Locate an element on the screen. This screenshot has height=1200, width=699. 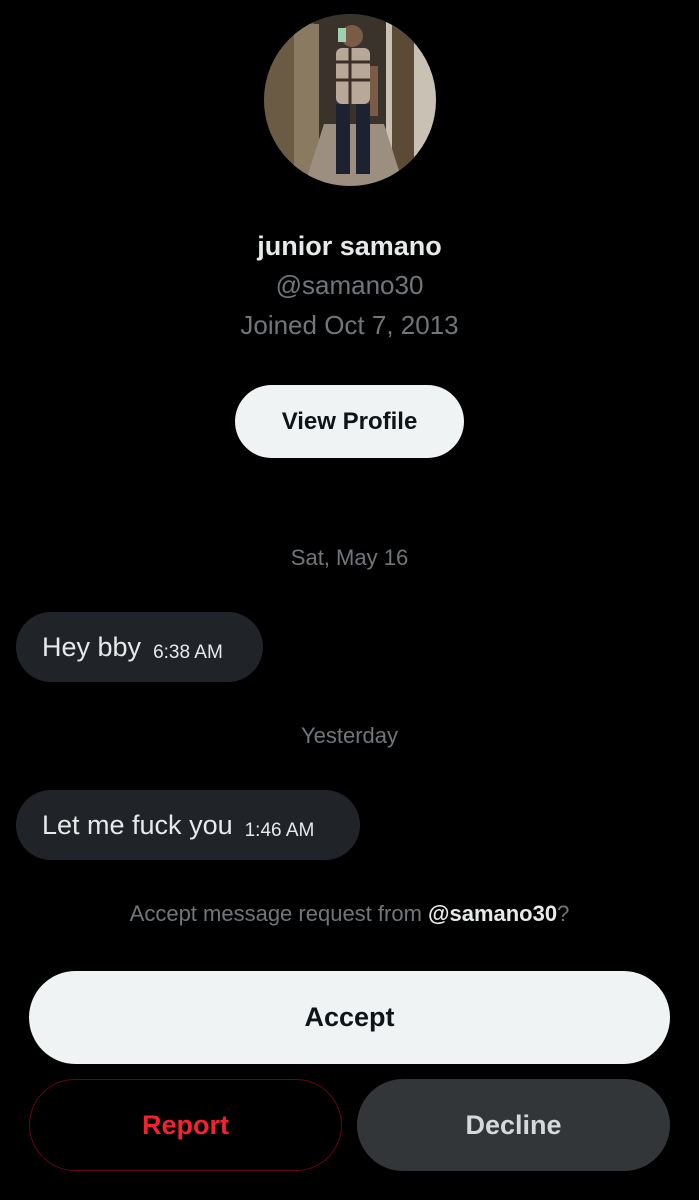
profile-photo-icon is located at coordinates (350, 100).